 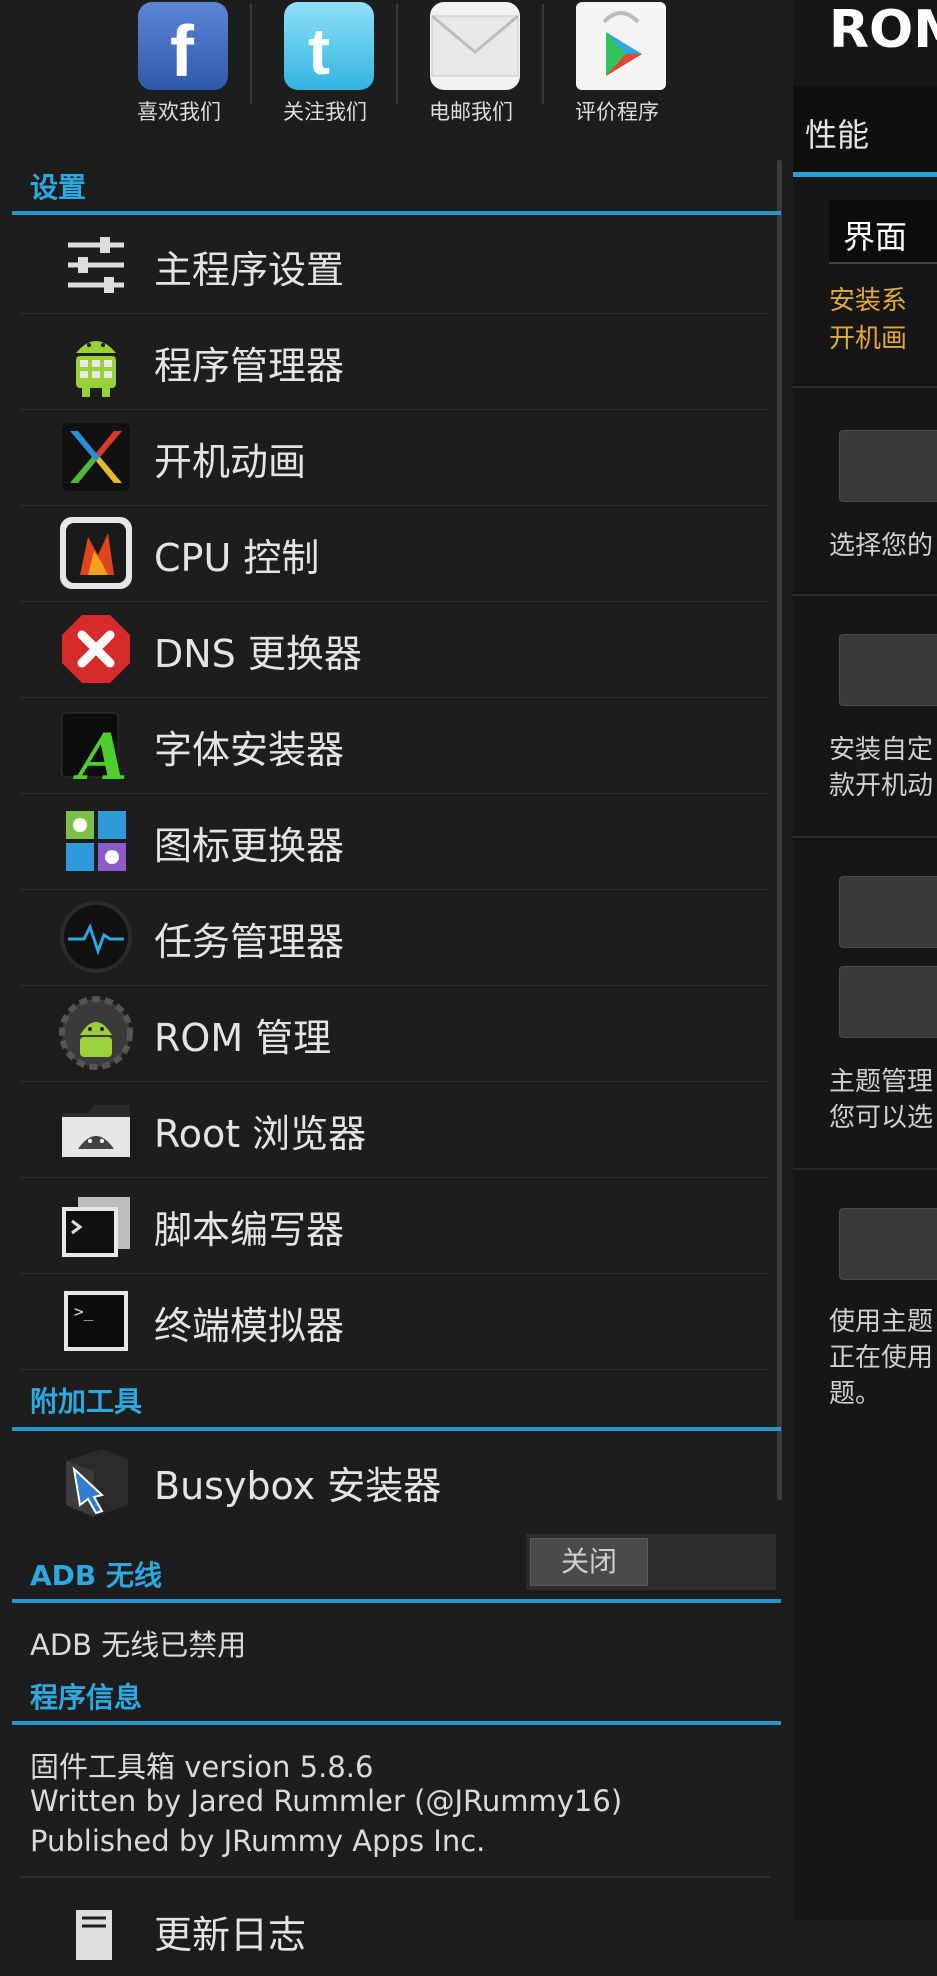 I want to click on play-store-icon, so click(x=621, y=46).